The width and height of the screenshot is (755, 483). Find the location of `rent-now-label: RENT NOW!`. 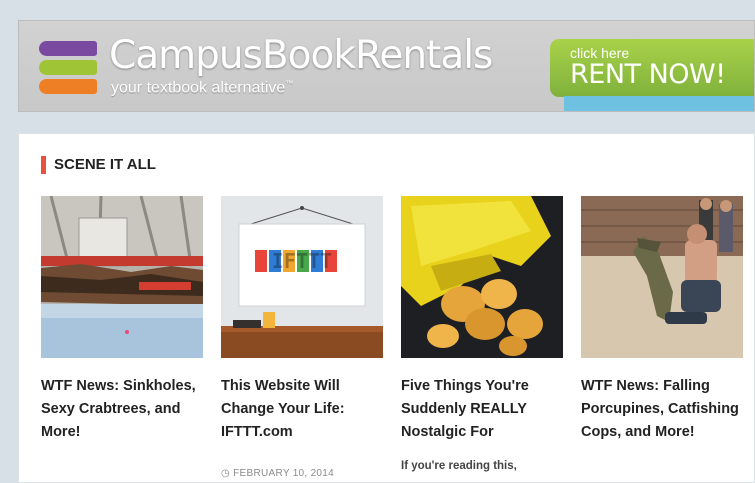

rent-now-label: RENT NOW! is located at coordinates (648, 74).